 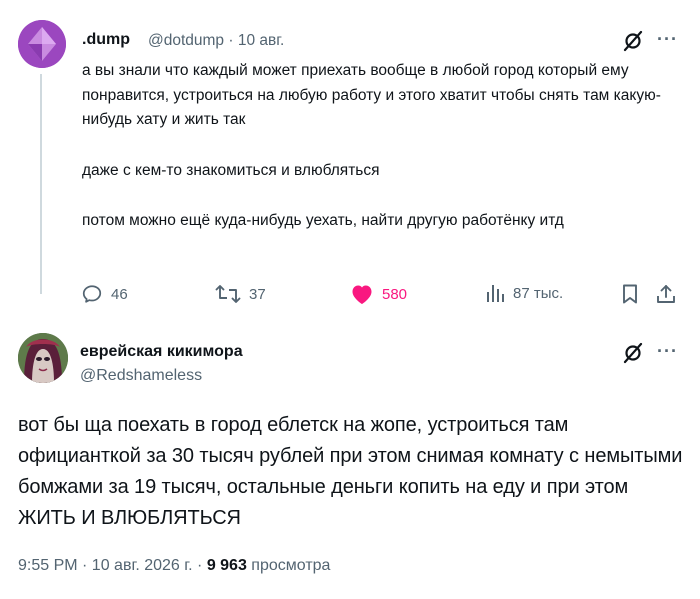 What do you see at coordinates (378, 294) in the screenshot?
I see `like-button: 580` at bounding box center [378, 294].